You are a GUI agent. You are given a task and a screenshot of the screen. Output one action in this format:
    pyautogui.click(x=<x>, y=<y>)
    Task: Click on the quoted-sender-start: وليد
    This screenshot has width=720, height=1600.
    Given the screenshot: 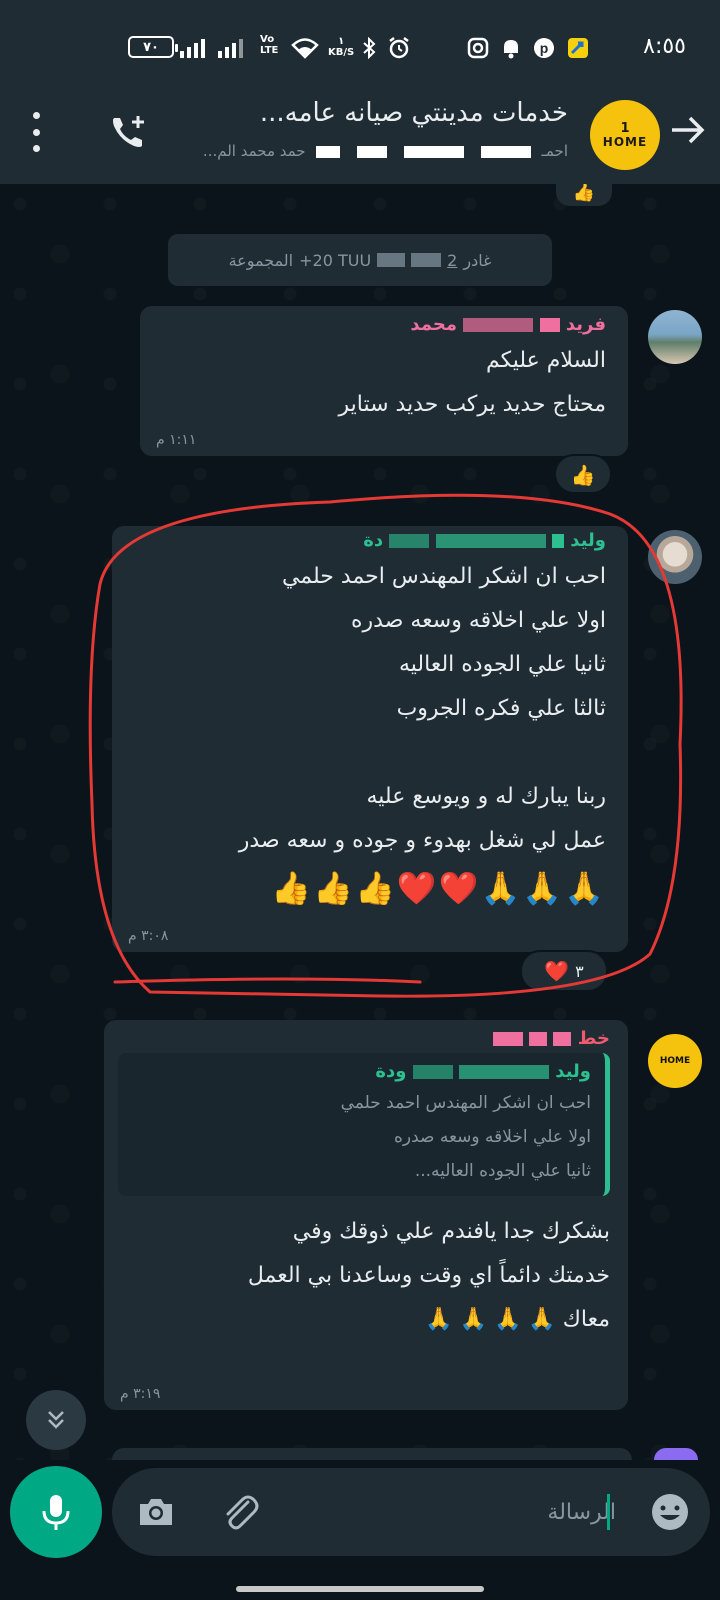 What is the action you would take?
    pyautogui.click(x=573, y=1071)
    